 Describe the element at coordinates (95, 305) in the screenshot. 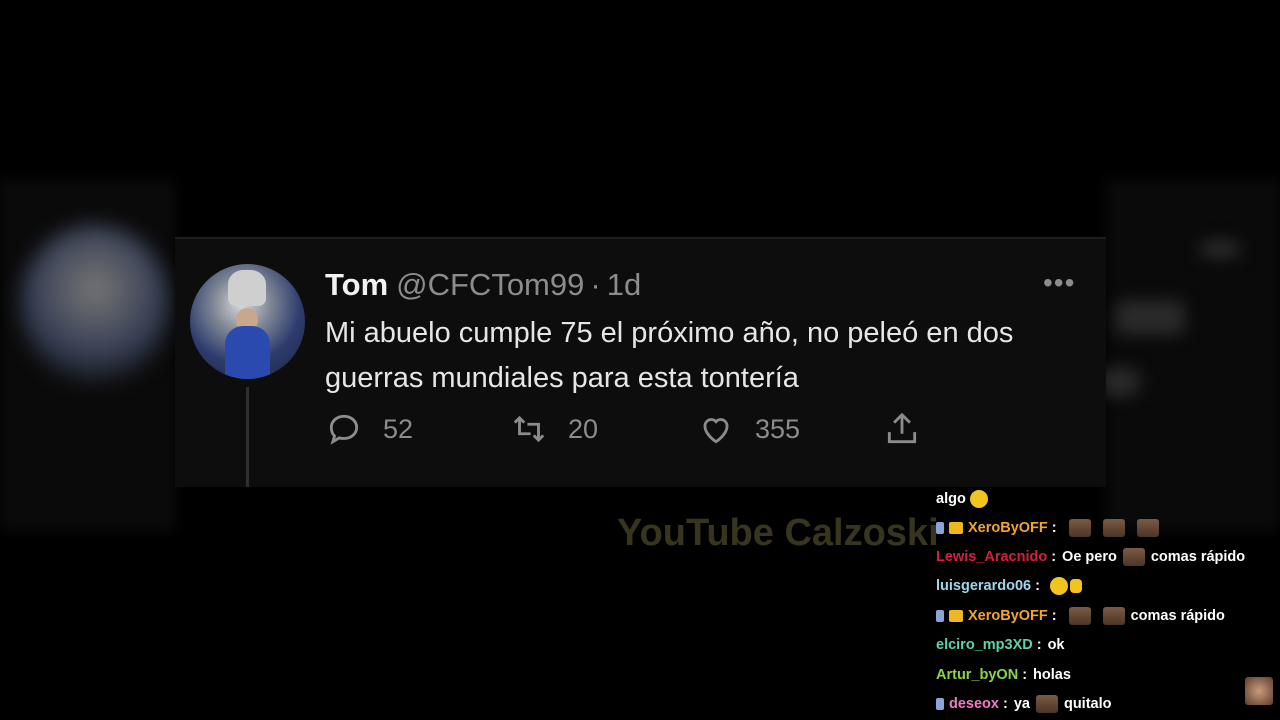

I see `blurred-avatar-image` at that location.